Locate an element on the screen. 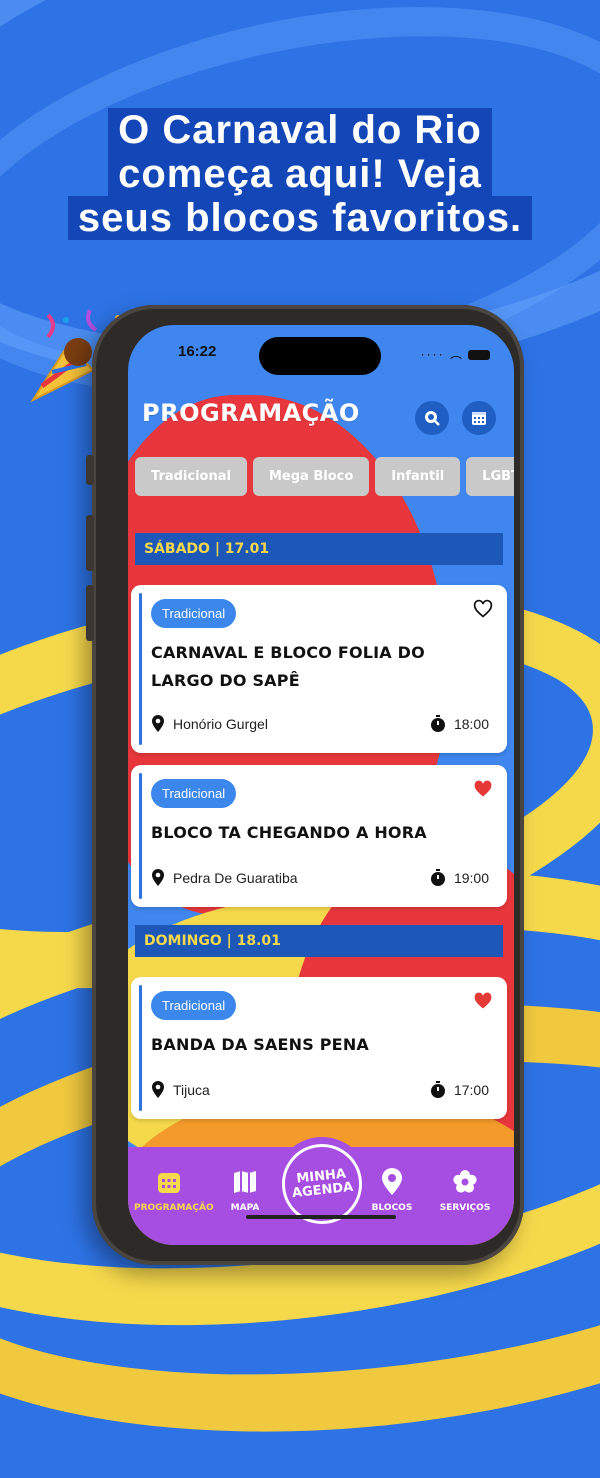 This screenshot has height=1478, width=600. event-title: BLOCO TA CHEGANDO A HORA is located at coordinates (289, 832).